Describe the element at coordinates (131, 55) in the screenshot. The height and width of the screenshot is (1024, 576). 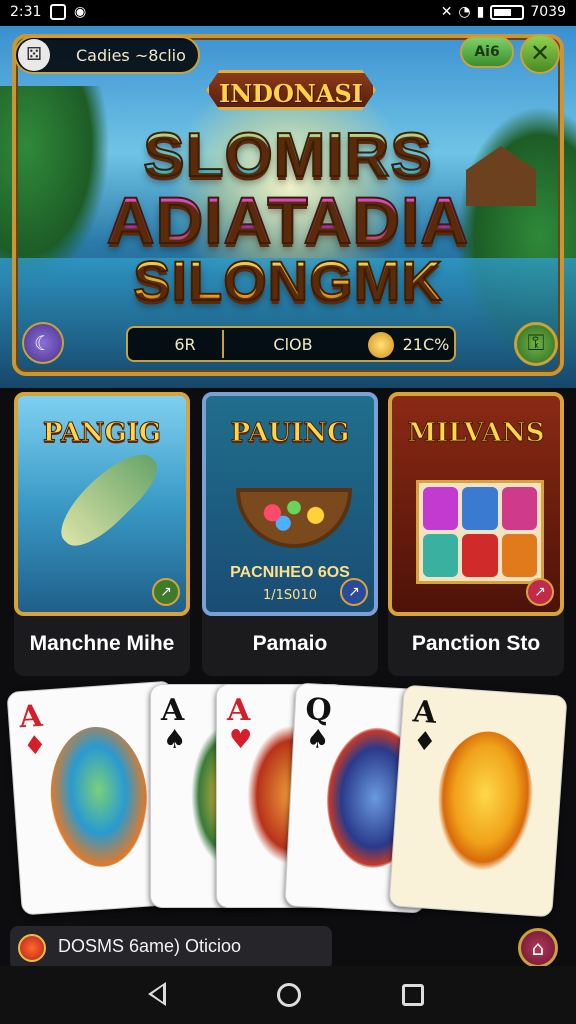
I see `user-label: Cadies ~8clio` at that location.